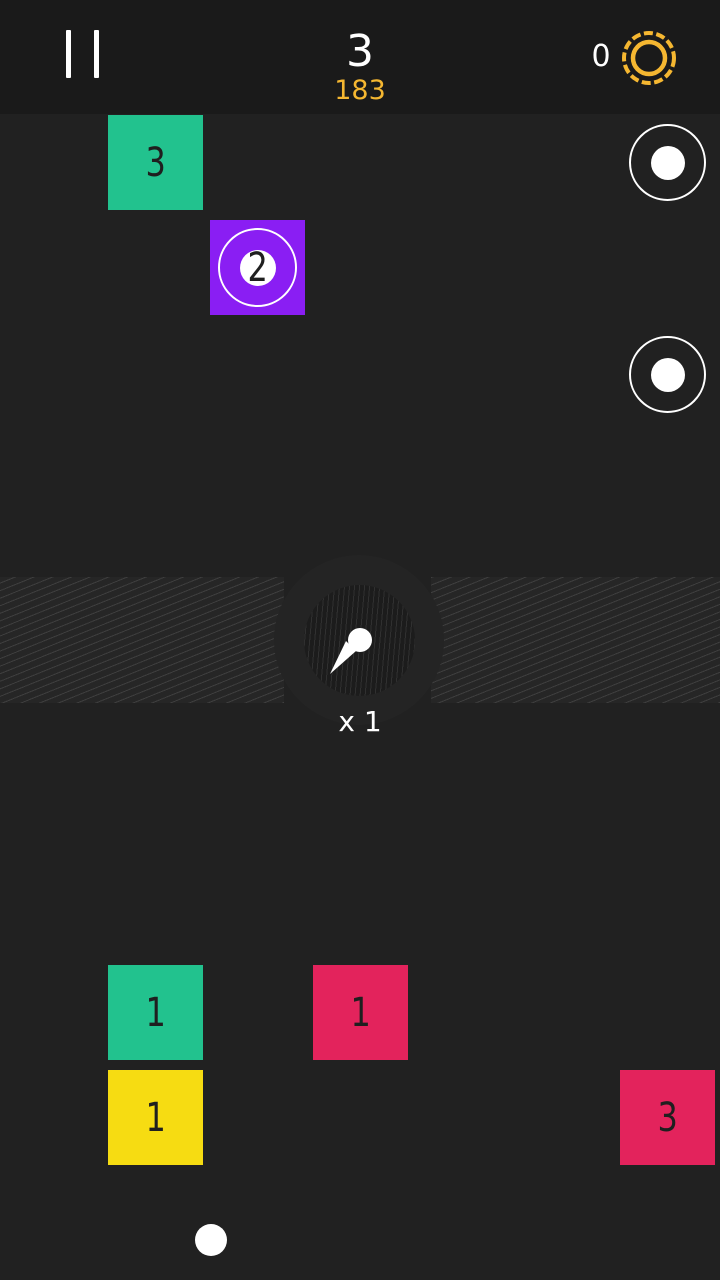 The height and width of the screenshot is (1280, 720). What do you see at coordinates (601, 56) in the screenshot?
I see `coin-count: 0` at bounding box center [601, 56].